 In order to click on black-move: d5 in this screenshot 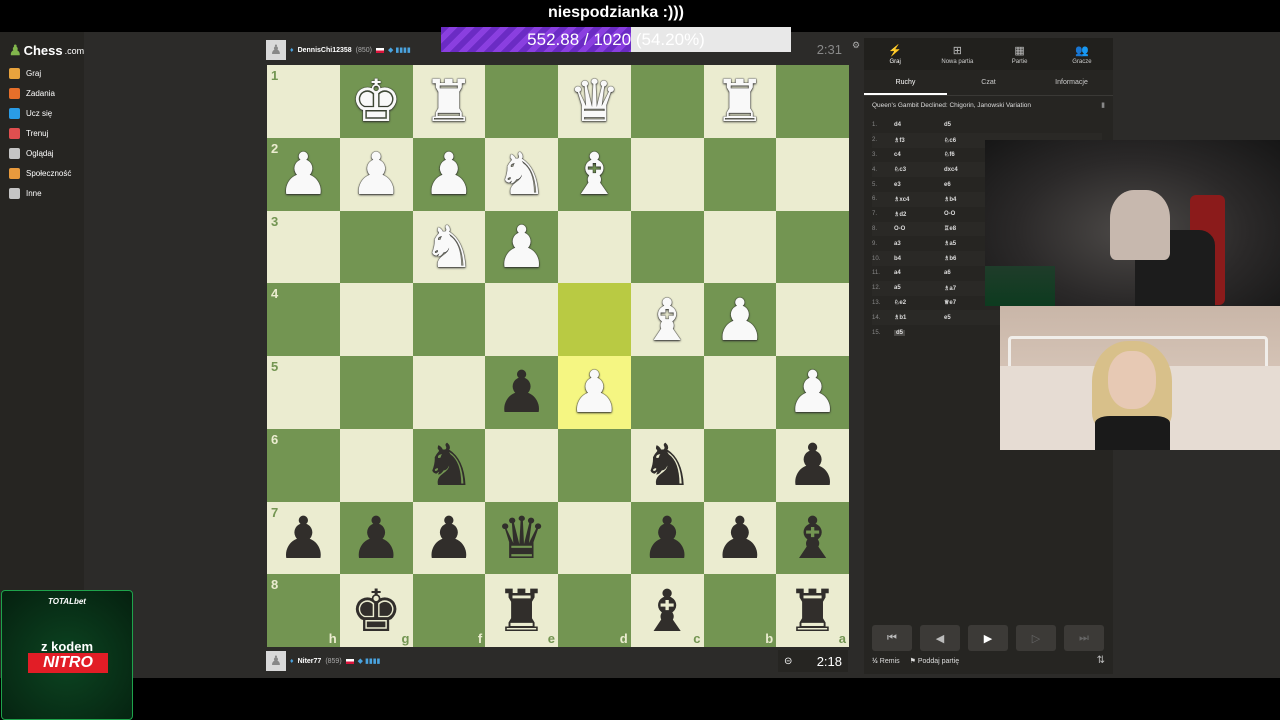, I will do `click(969, 125)`.